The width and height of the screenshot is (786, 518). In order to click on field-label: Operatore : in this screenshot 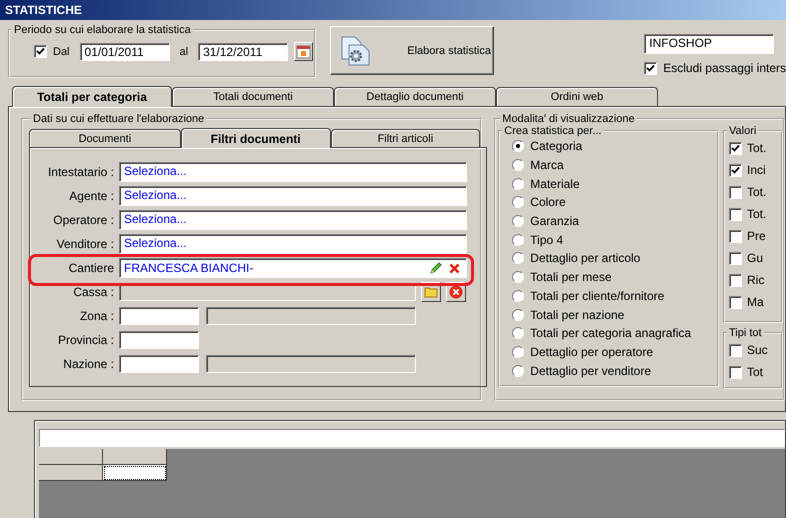, I will do `click(83, 220)`.